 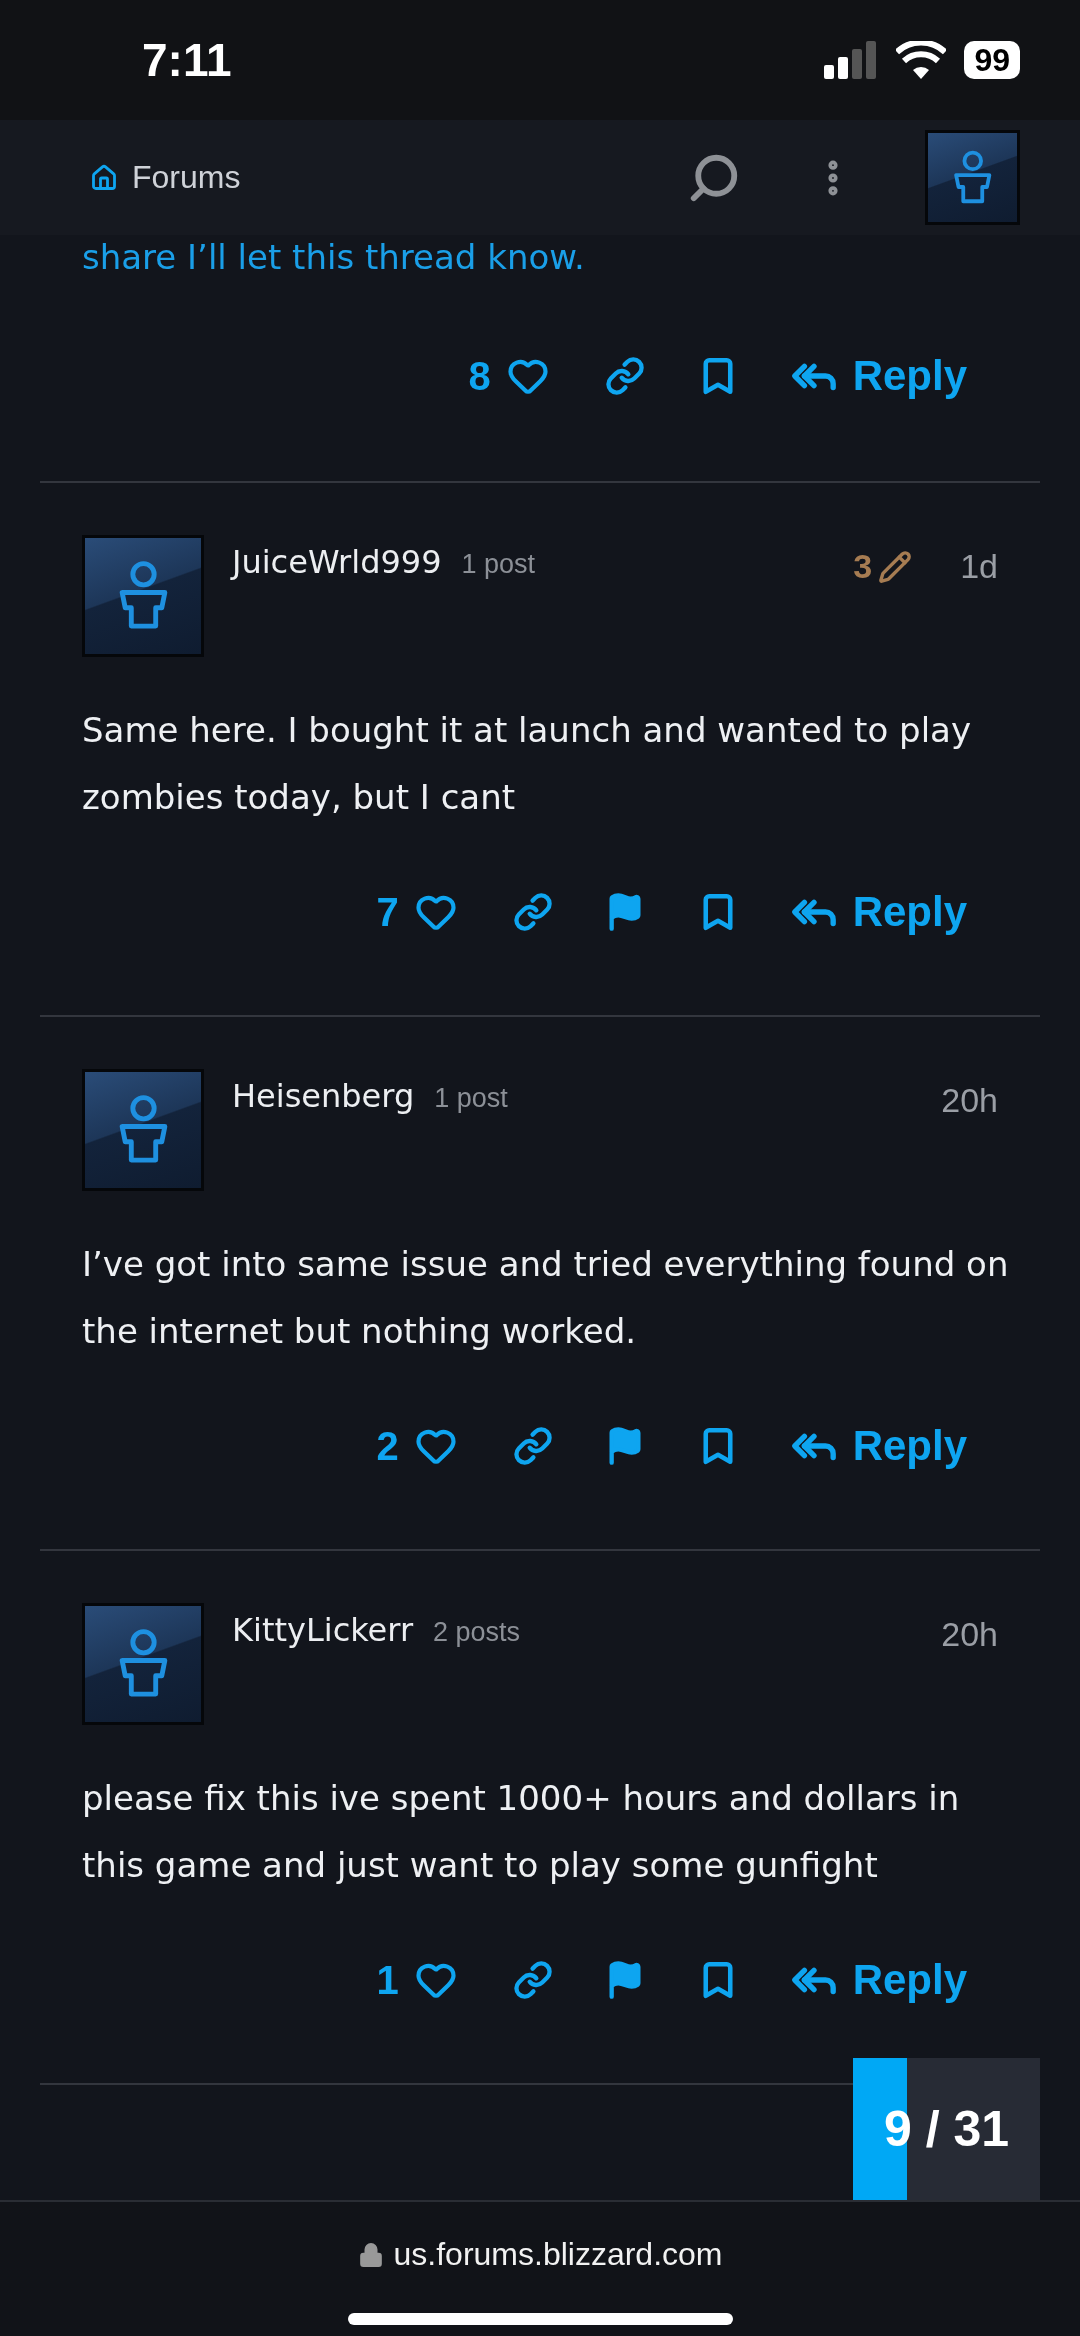 I want to click on author-name: KittyLickerr, so click(x=323, y=1630).